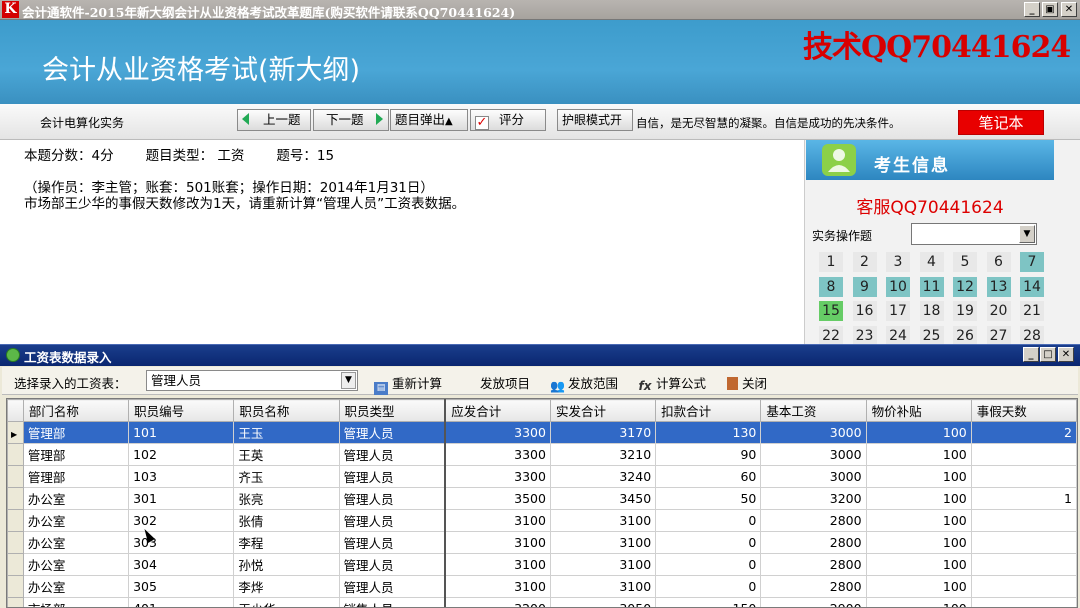 Image resolution: width=1080 pixels, height=608 pixels. What do you see at coordinates (392, 410) in the screenshot?
I see `column-header: 职员类型` at bounding box center [392, 410].